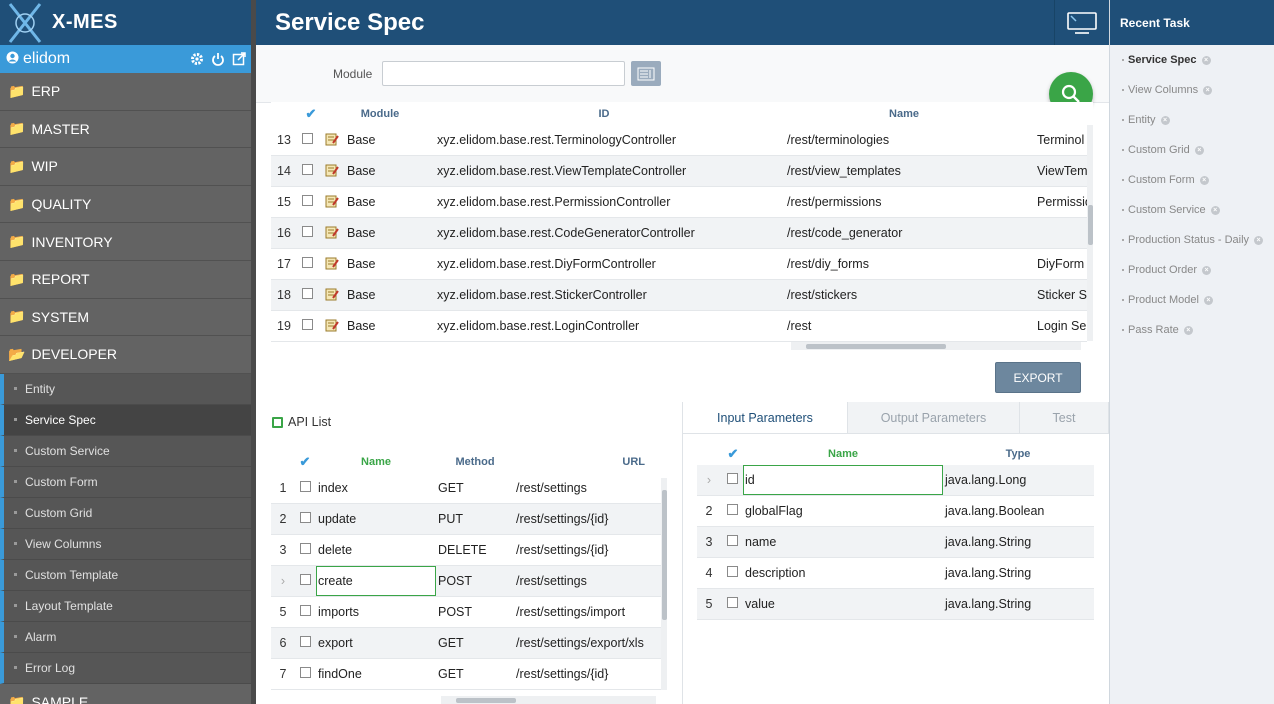 The height and width of the screenshot is (704, 1274). Describe the element at coordinates (376, 519) in the screenshot. I see `name-cell: update` at that location.